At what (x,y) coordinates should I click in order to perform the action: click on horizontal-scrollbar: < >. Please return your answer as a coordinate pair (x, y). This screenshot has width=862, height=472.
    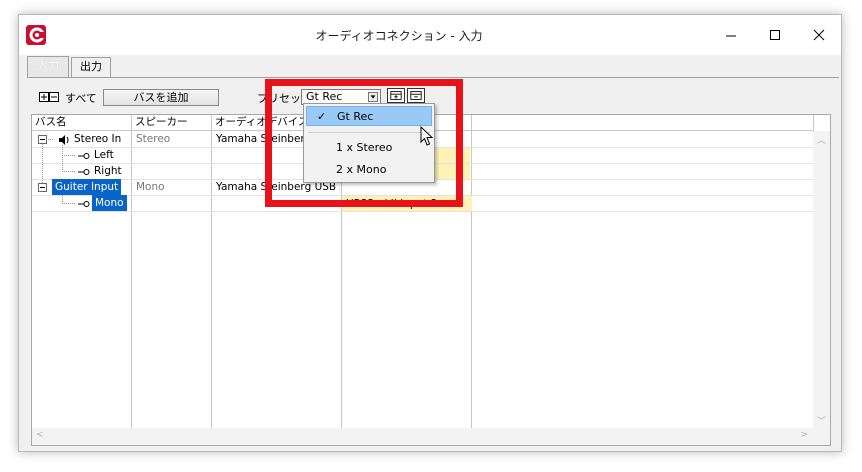
    Looking at the image, I should click on (431, 436).